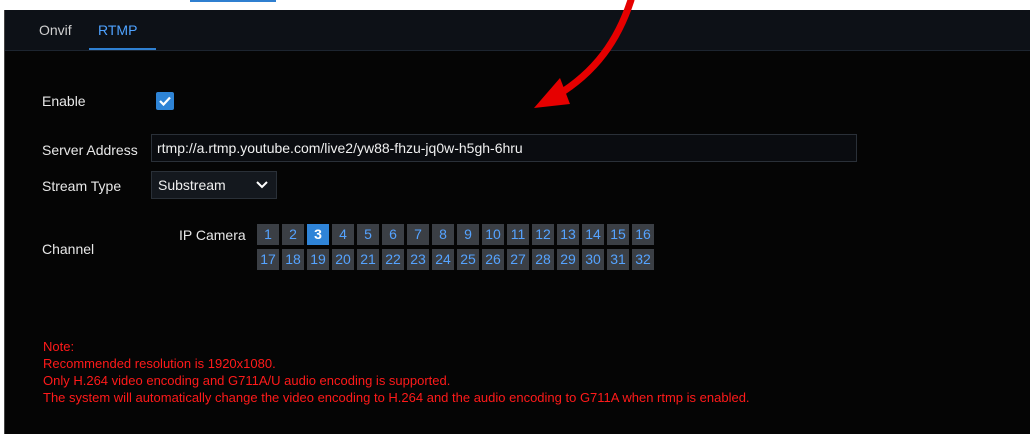 The image size is (1030, 434). What do you see at coordinates (293, 259) in the screenshot?
I see `channel-button-18: 18` at bounding box center [293, 259].